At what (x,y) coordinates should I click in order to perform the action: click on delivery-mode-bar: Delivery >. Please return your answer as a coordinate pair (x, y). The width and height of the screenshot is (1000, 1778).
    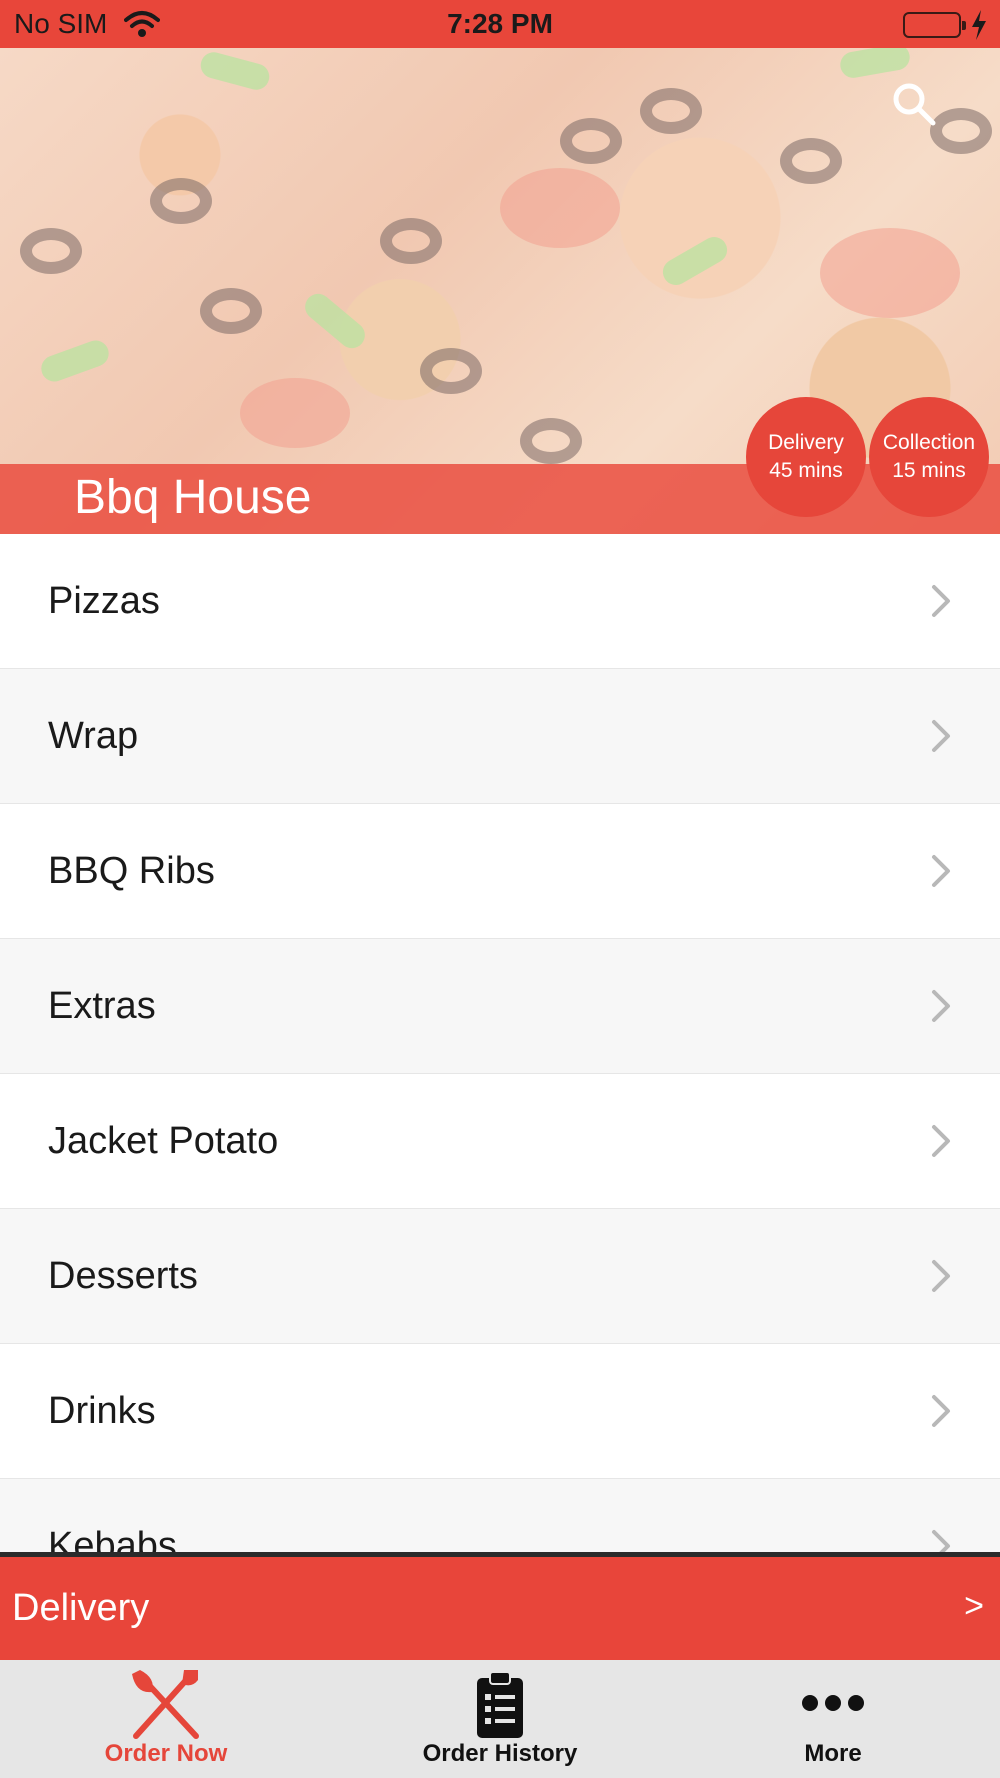
    Looking at the image, I should click on (500, 1606).